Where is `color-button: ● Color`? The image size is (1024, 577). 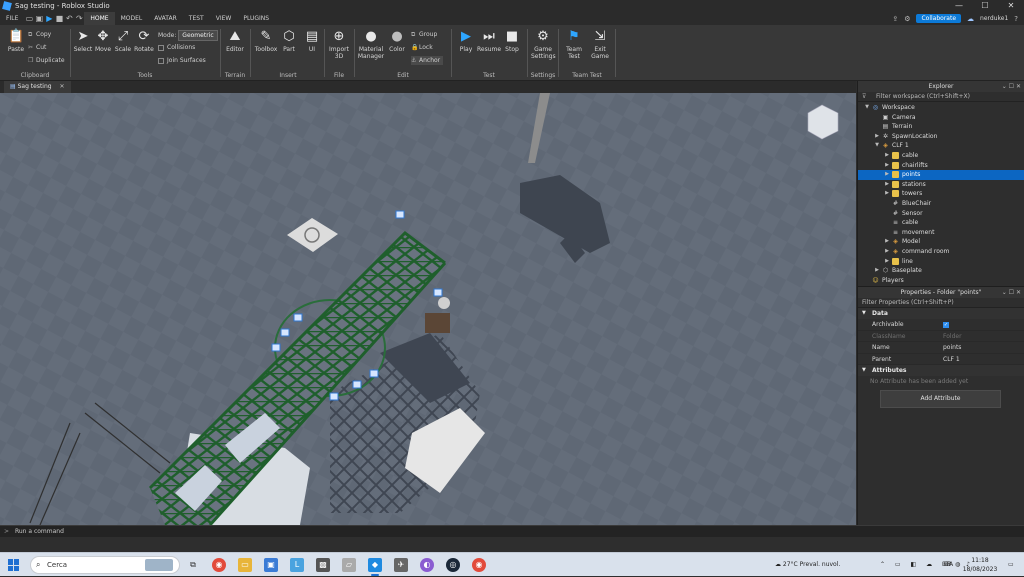
color-button: ● Color is located at coordinates (397, 41).